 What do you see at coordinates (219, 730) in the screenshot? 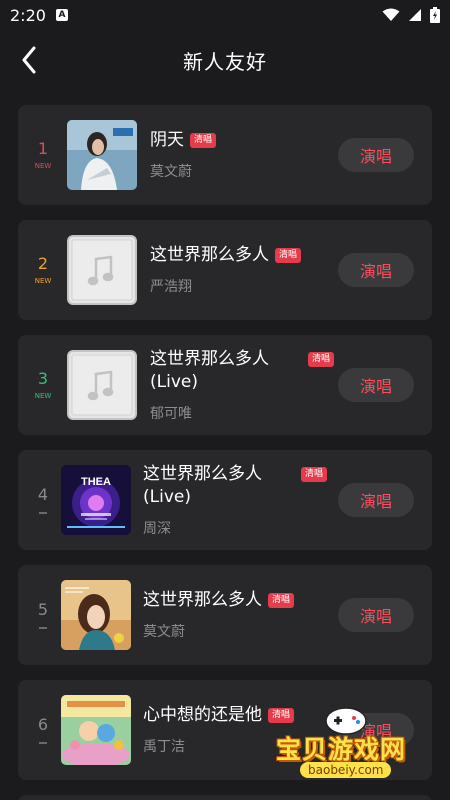
I see `song-info: 心中想的还是他 清唱 禹丁洁` at bounding box center [219, 730].